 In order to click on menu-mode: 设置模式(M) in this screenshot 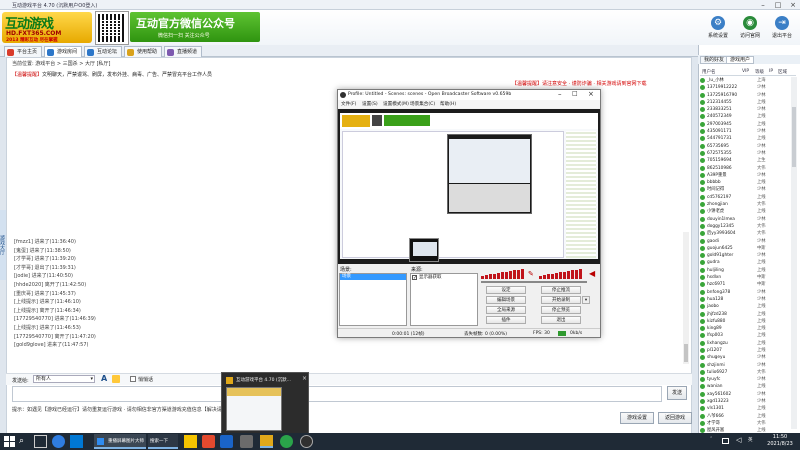, I will do `click(396, 104)`.